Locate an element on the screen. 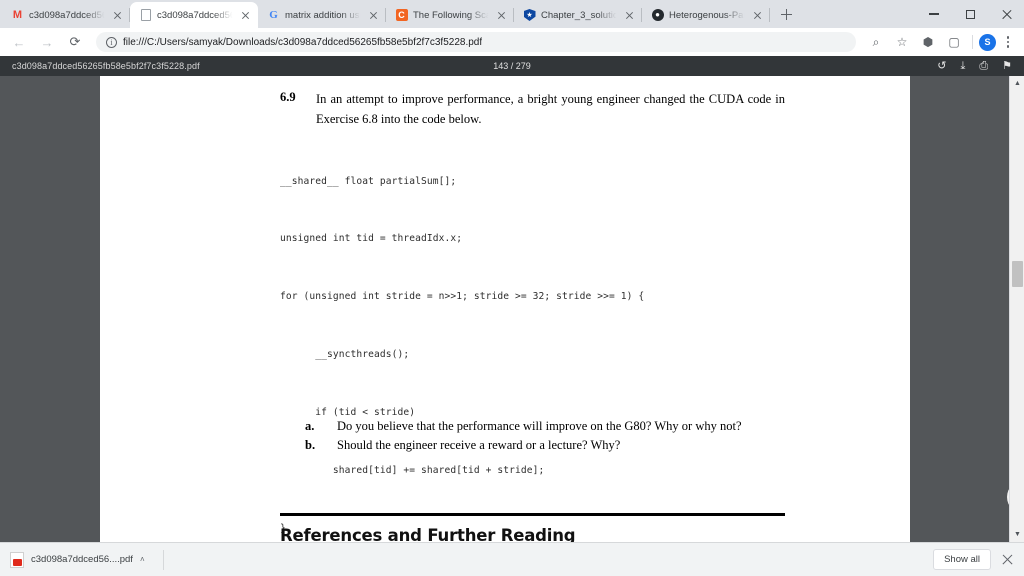  tab-2: G matrix addition using sh is located at coordinates (322, 15).